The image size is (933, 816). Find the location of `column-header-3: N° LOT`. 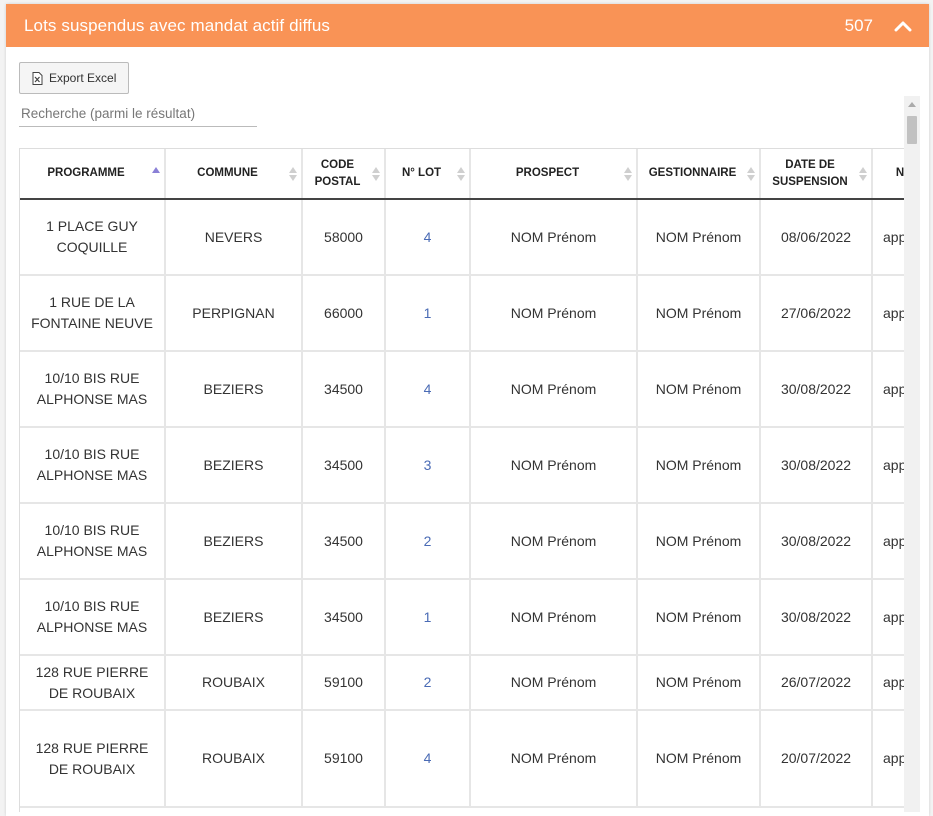

column-header-3: N° LOT is located at coordinates (428, 174).